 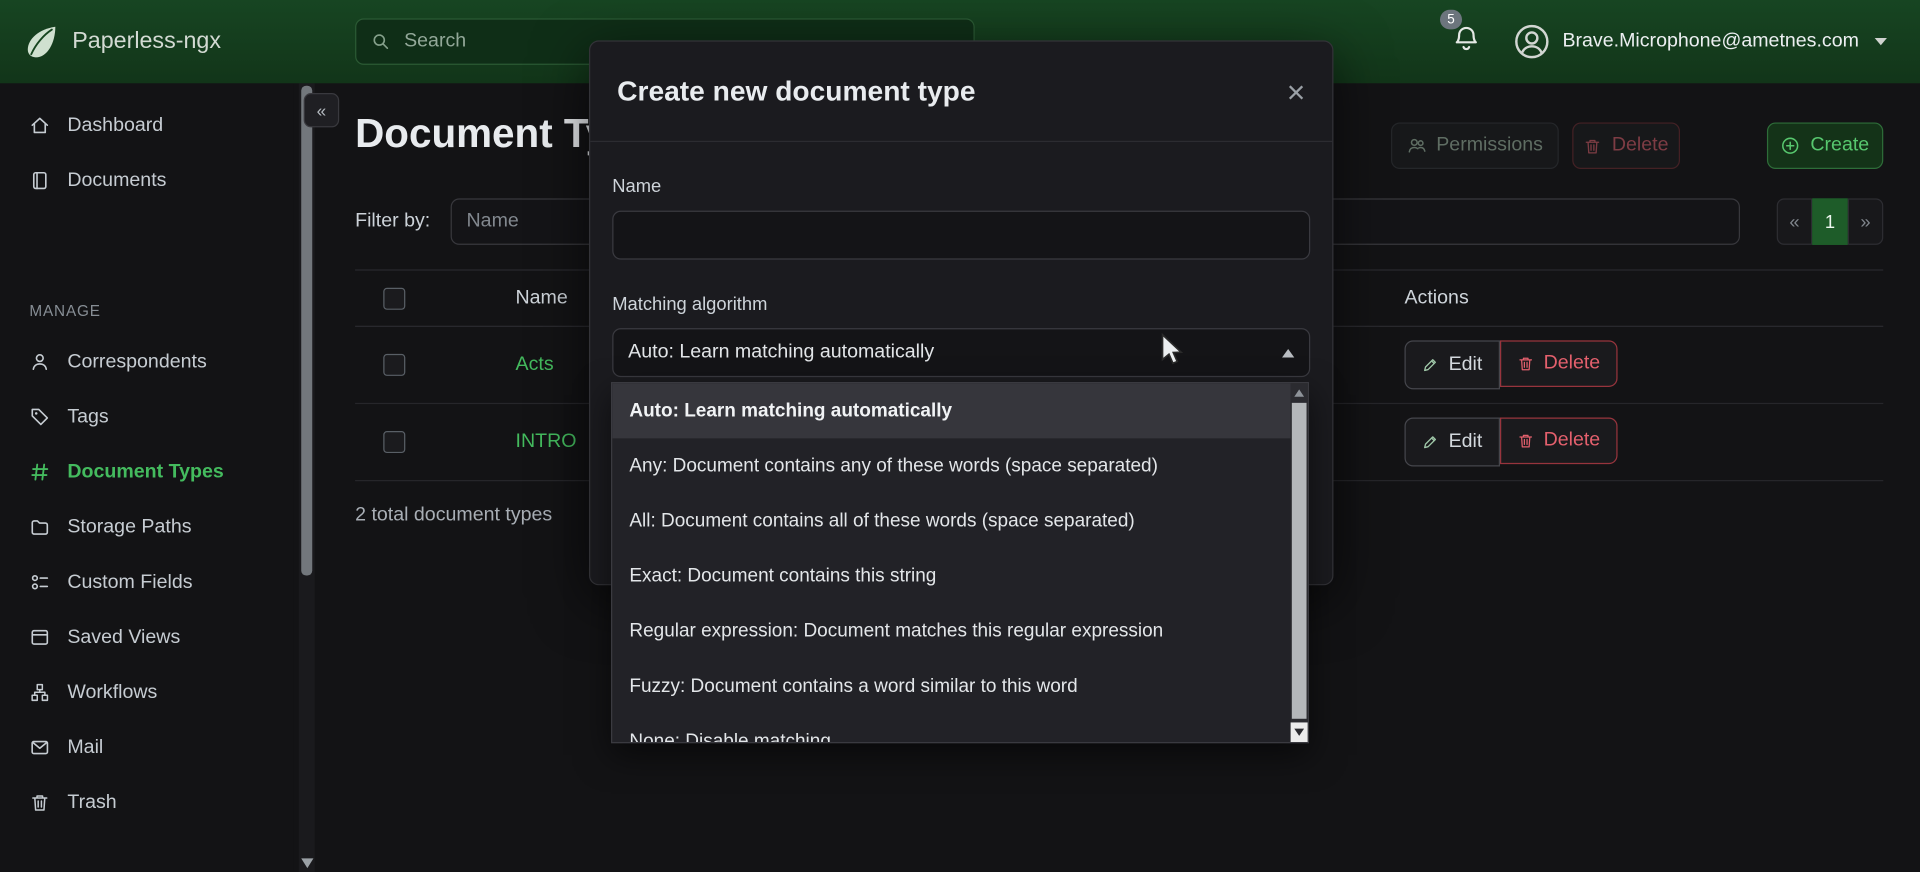 I want to click on document-type-link: INTRO, so click(x=546, y=441).